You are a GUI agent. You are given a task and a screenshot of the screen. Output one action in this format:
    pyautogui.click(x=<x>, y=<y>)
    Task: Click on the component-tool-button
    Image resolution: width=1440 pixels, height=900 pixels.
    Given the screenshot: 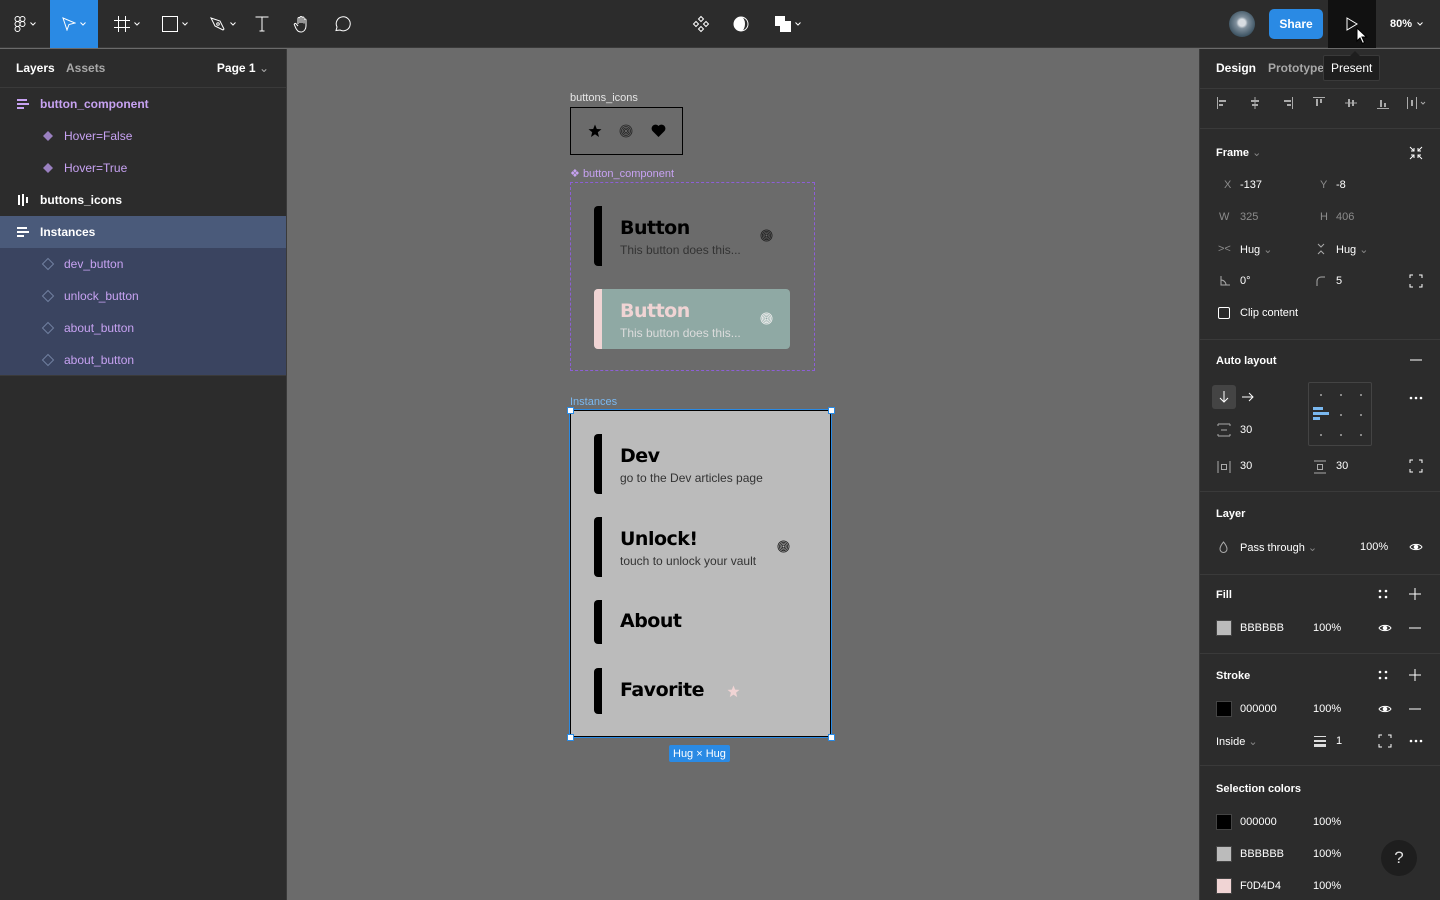 What is the action you would take?
    pyautogui.click(x=701, y=24)
    